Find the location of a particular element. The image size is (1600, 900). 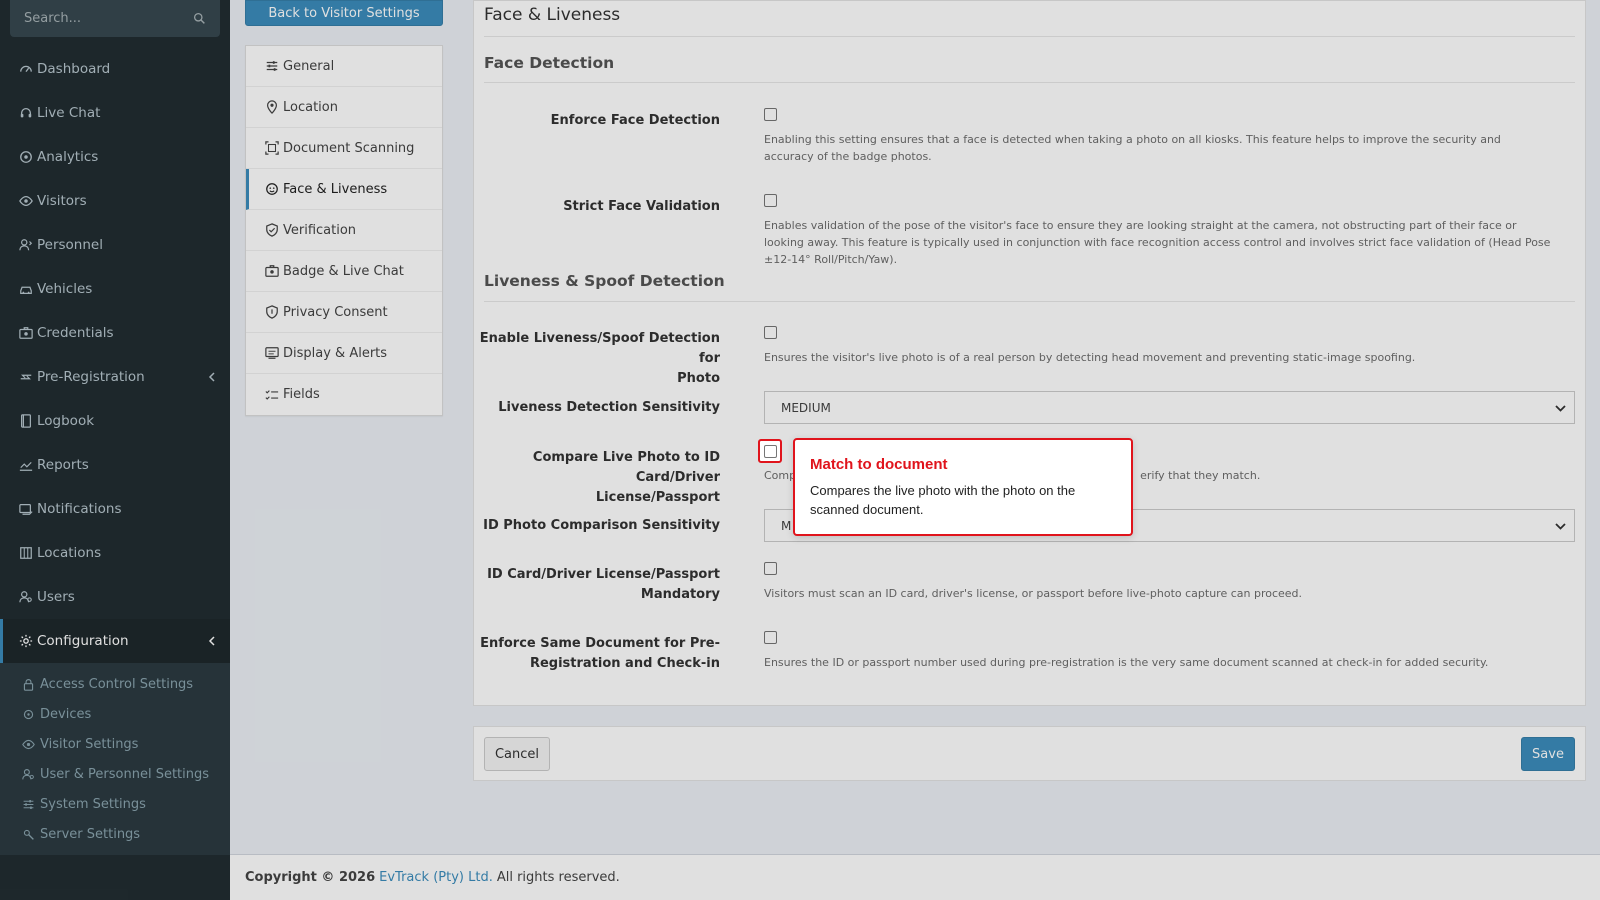

subnav-item-label: Badge & Live Chat is located at coordinates (343, 271).